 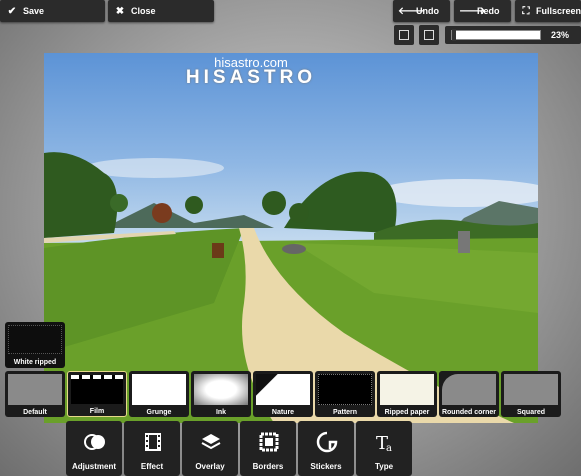 What do you see at coordinates (251, 77) in the screenshot?
I see `watermark-logo: HISASTRO` at bounding box center [251, 77].